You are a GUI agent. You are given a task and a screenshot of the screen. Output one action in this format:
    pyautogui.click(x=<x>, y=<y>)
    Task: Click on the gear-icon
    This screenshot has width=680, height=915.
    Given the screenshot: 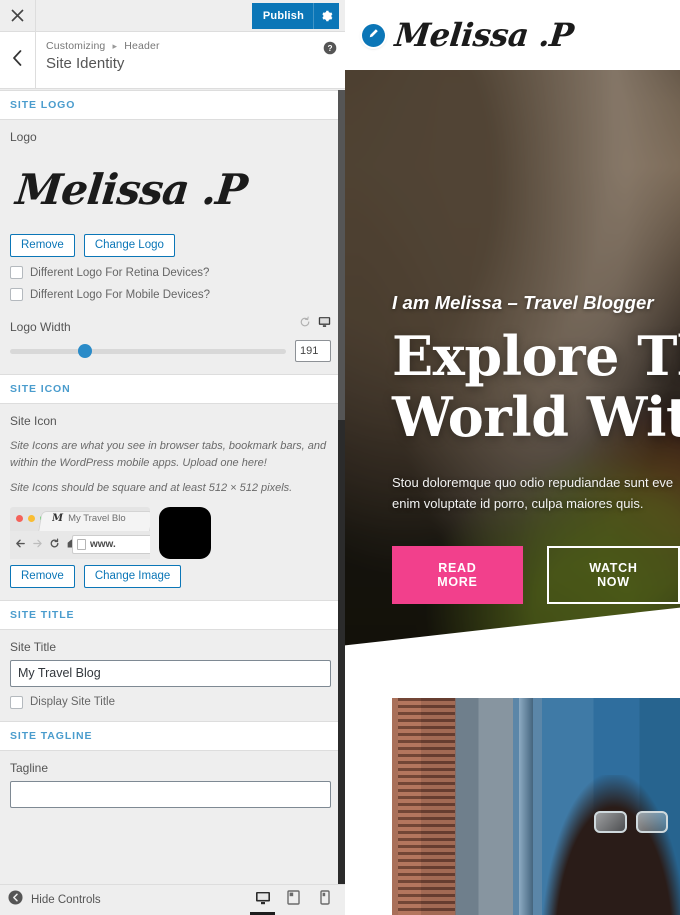 What is the action you would take?
    pyautogui.click(x=326, y=15)
    